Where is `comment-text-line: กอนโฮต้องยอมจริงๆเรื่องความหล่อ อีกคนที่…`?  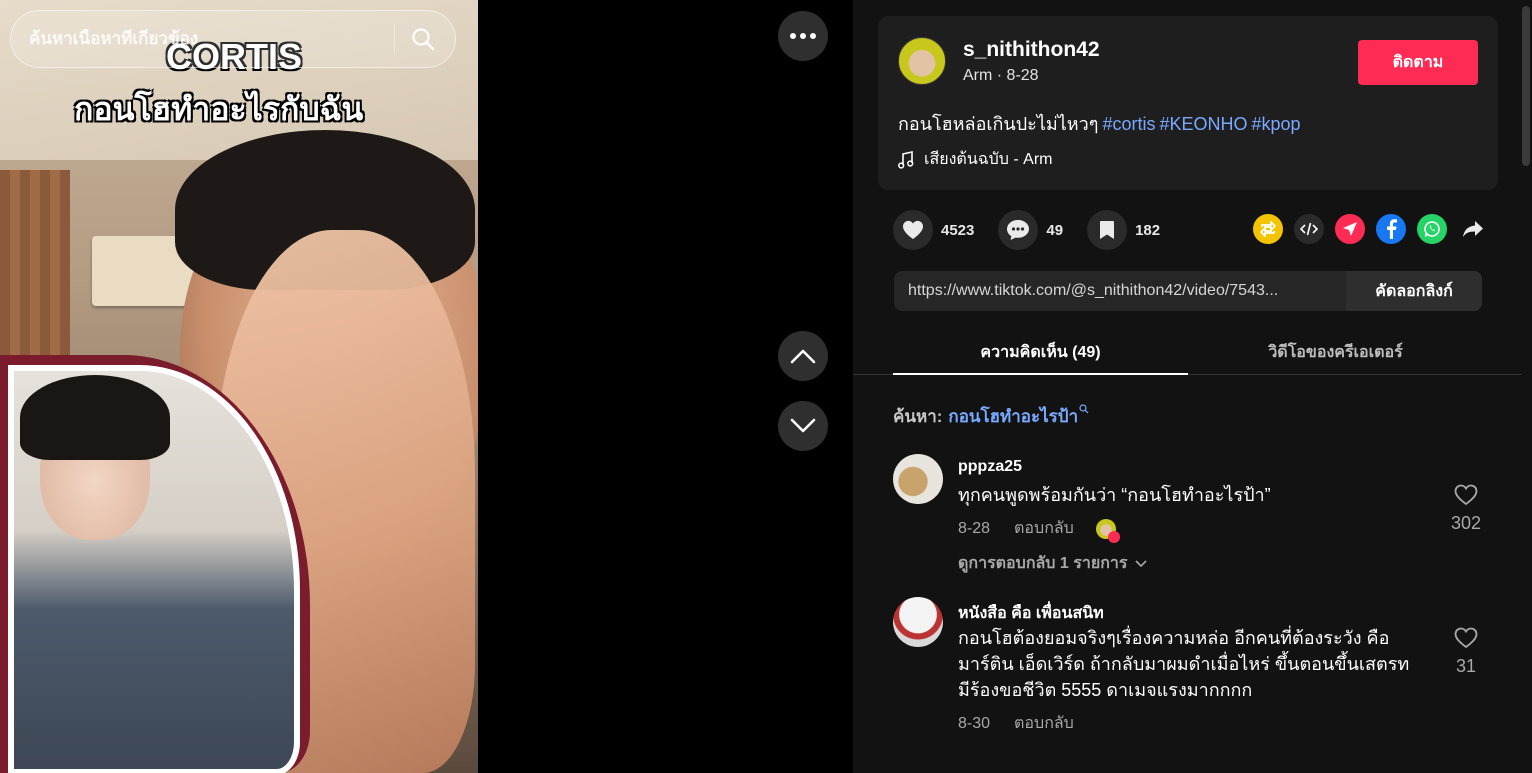
comment-text-line: กอนโฮต้องยอมจริงๆเรื่องความหล่อ อีกคนที่… is located at coordinates (1174, 638).